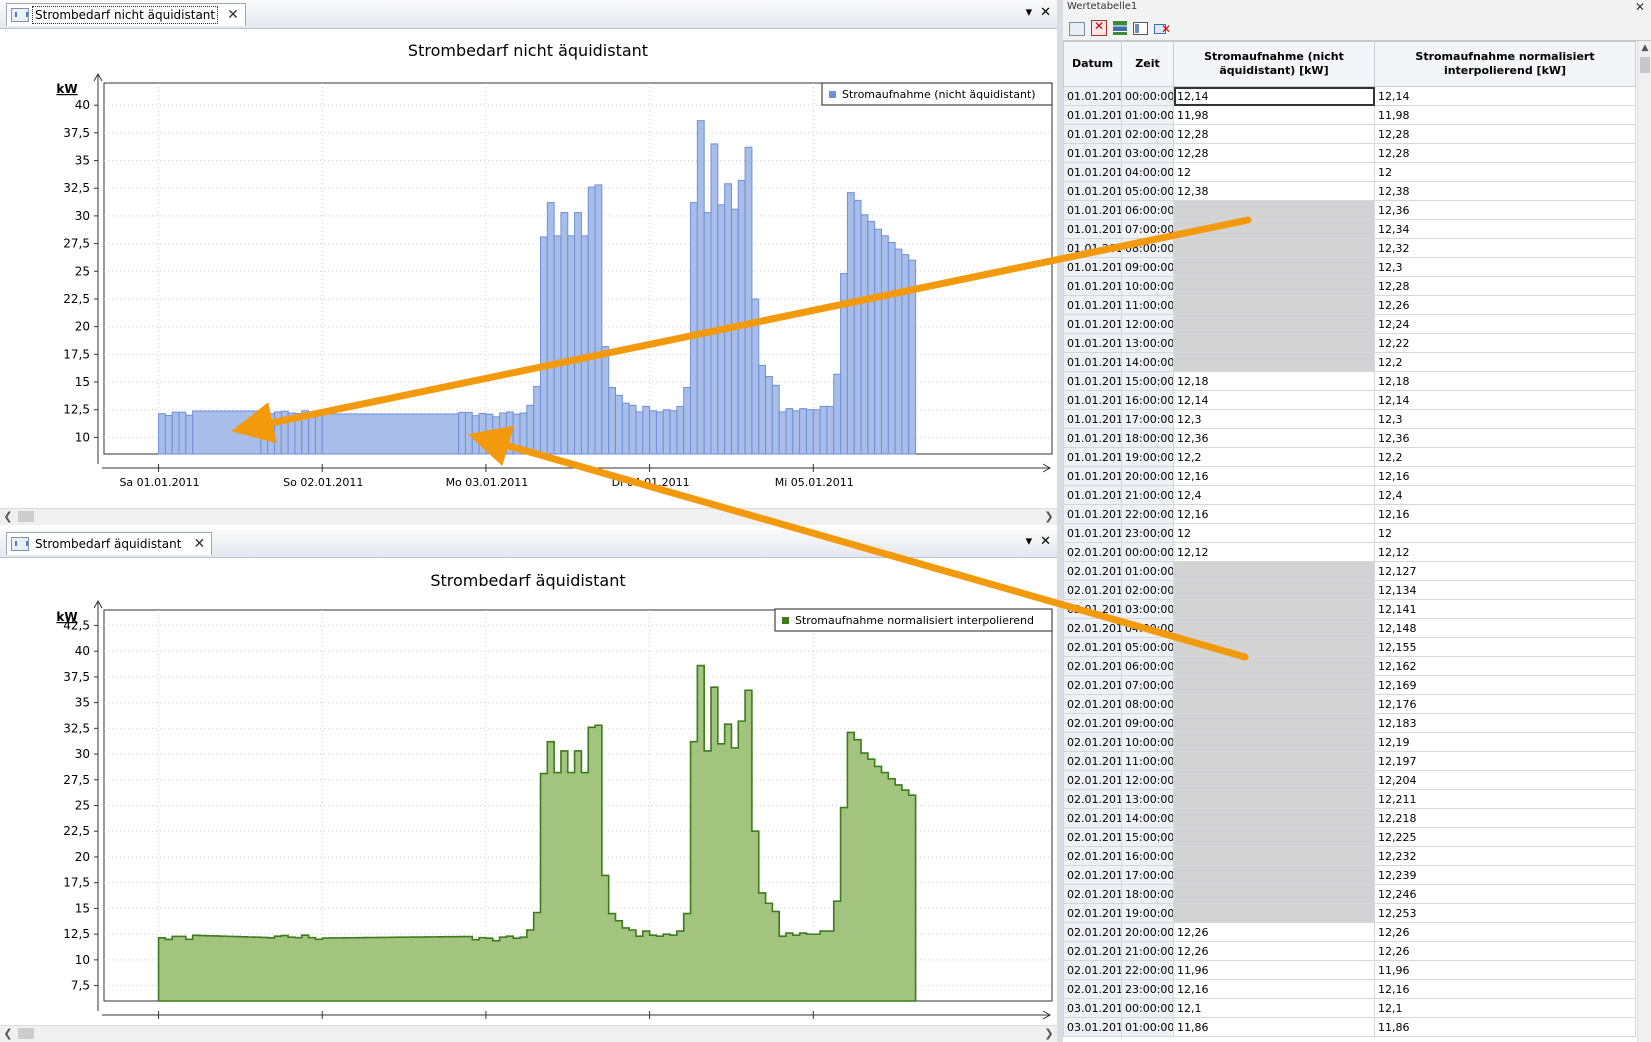 This screenshot has width=1651, height=1042. I want to click on table-row: 01.01.201122:00:0012,1612,16, so click(1349, 514).